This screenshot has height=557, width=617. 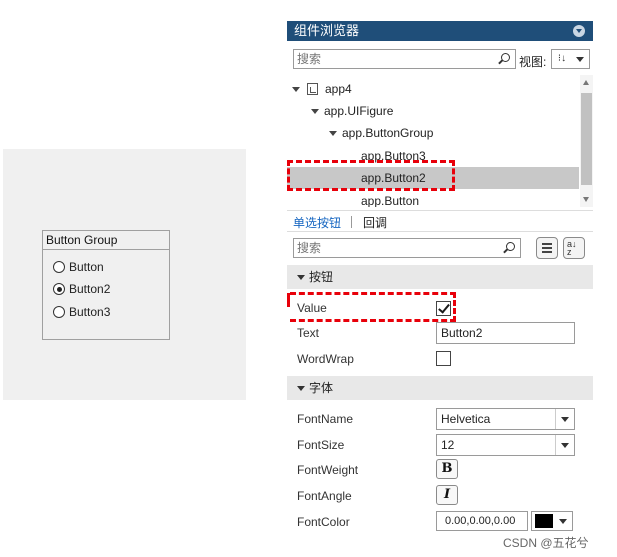 What do you see at coordinates (373, 307) in the screenshot?
I see `highlight-value-row` at bounding box center [373, 307].